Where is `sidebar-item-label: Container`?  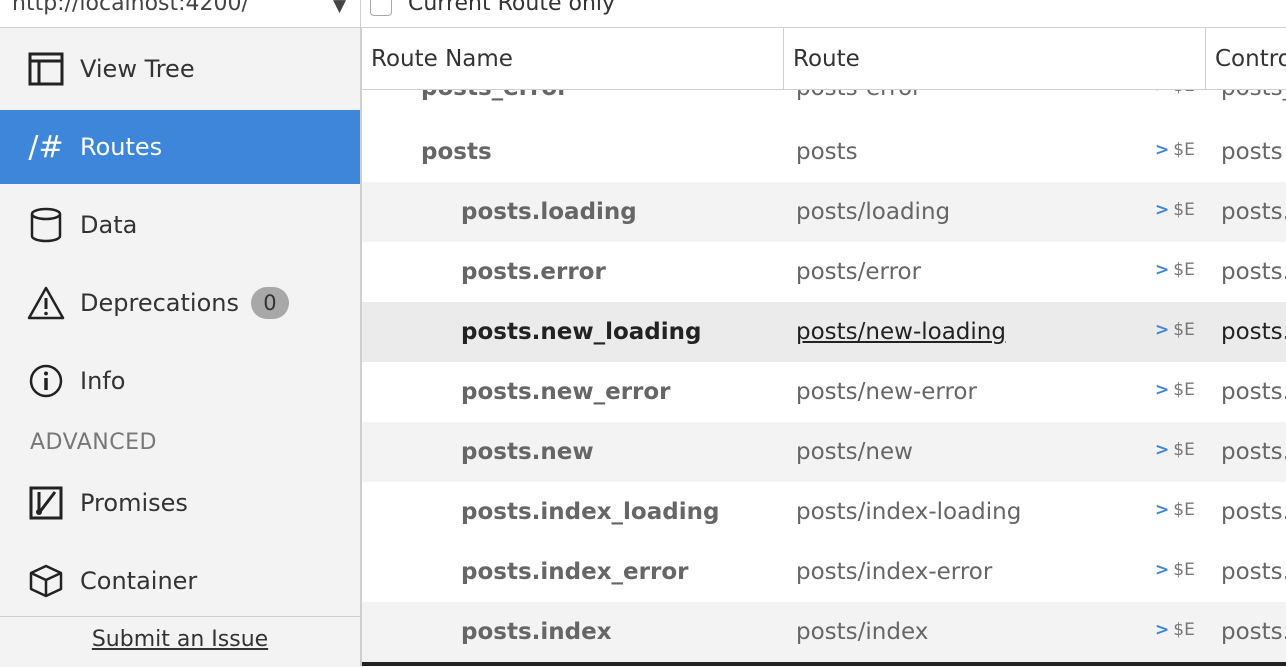 sidebar-item-label: Container is located at coordinates (139, 581).